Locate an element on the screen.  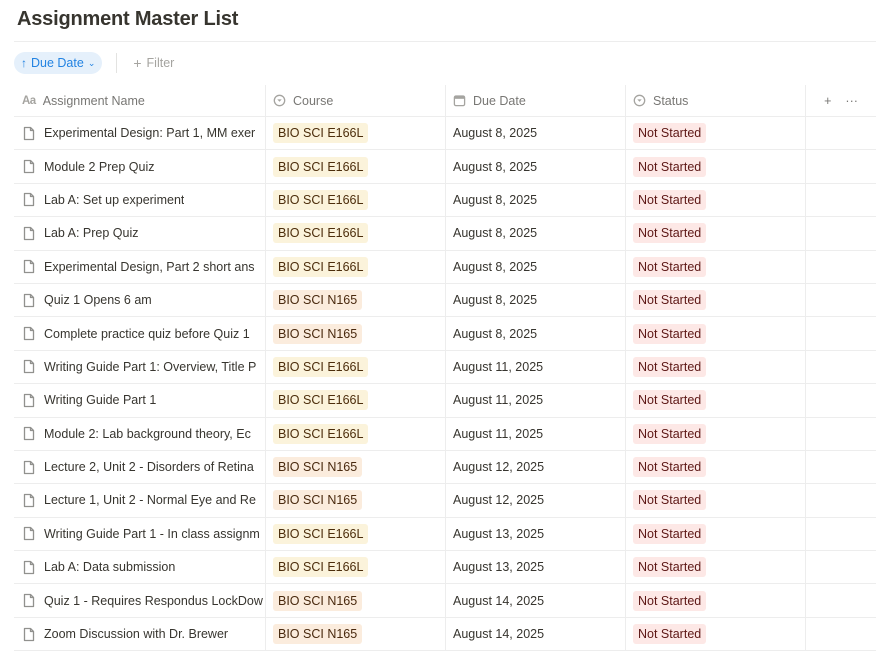
course-tag: BIO SCI E166L is located at coordinates (321, 567).